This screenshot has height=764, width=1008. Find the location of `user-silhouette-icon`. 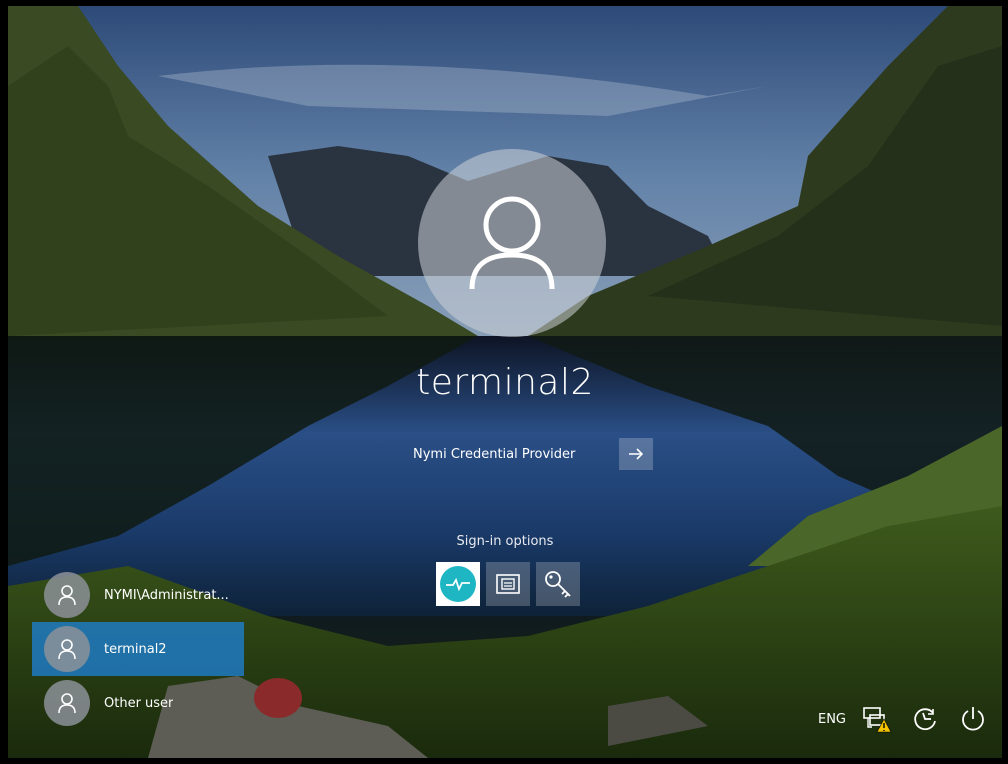

user-silhouette-icon is located at coordinates (512, 243).